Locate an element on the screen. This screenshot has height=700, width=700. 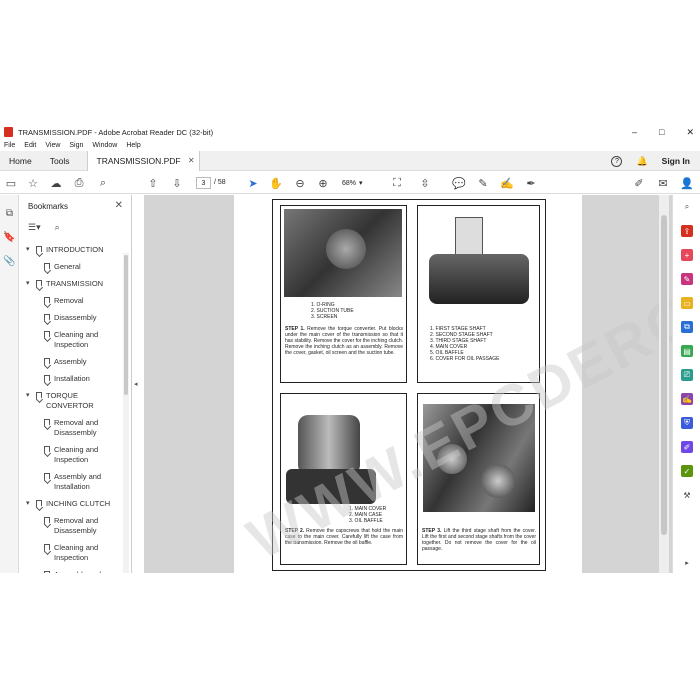
create-pdf-icon: + is located at coordinates (687, 255).